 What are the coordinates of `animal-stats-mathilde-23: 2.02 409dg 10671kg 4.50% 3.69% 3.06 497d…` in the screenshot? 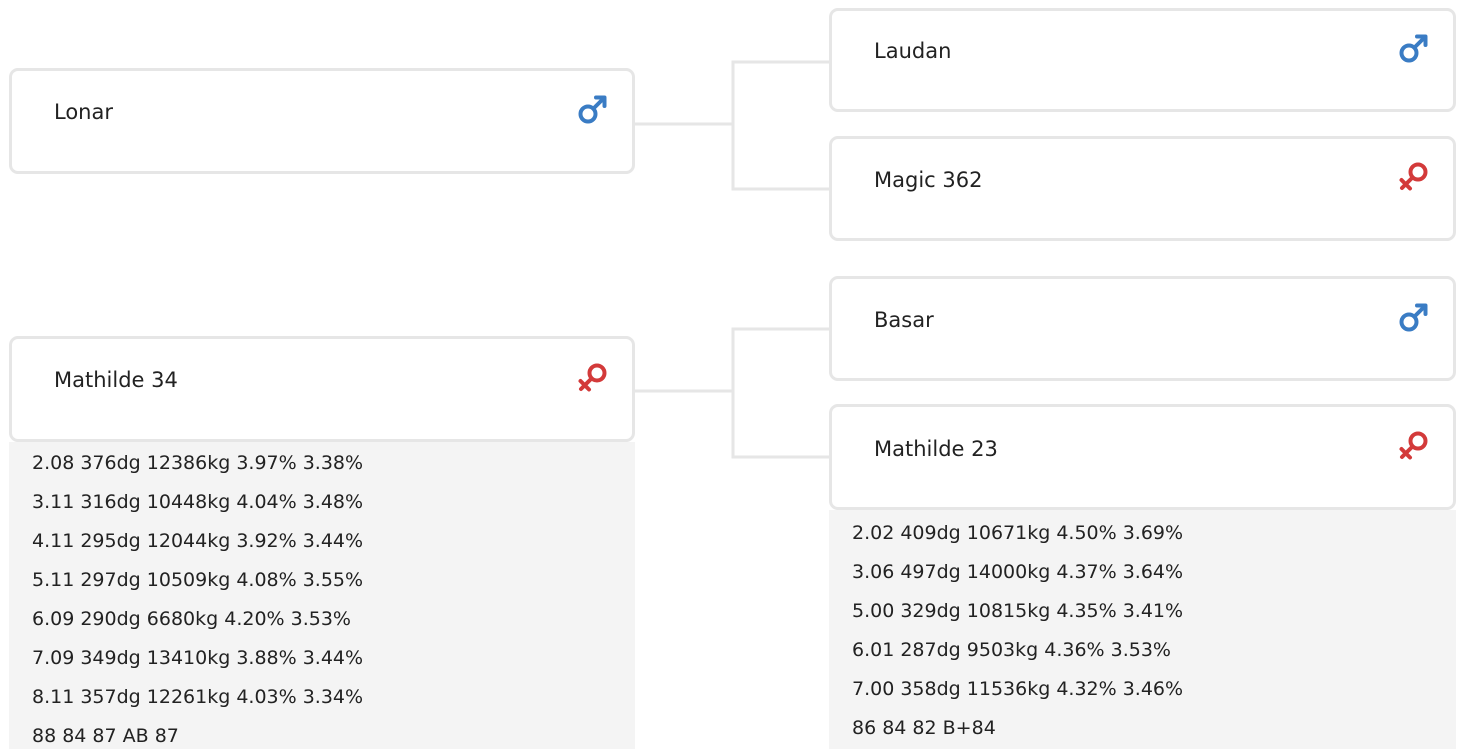 It's located at (1142, 629).